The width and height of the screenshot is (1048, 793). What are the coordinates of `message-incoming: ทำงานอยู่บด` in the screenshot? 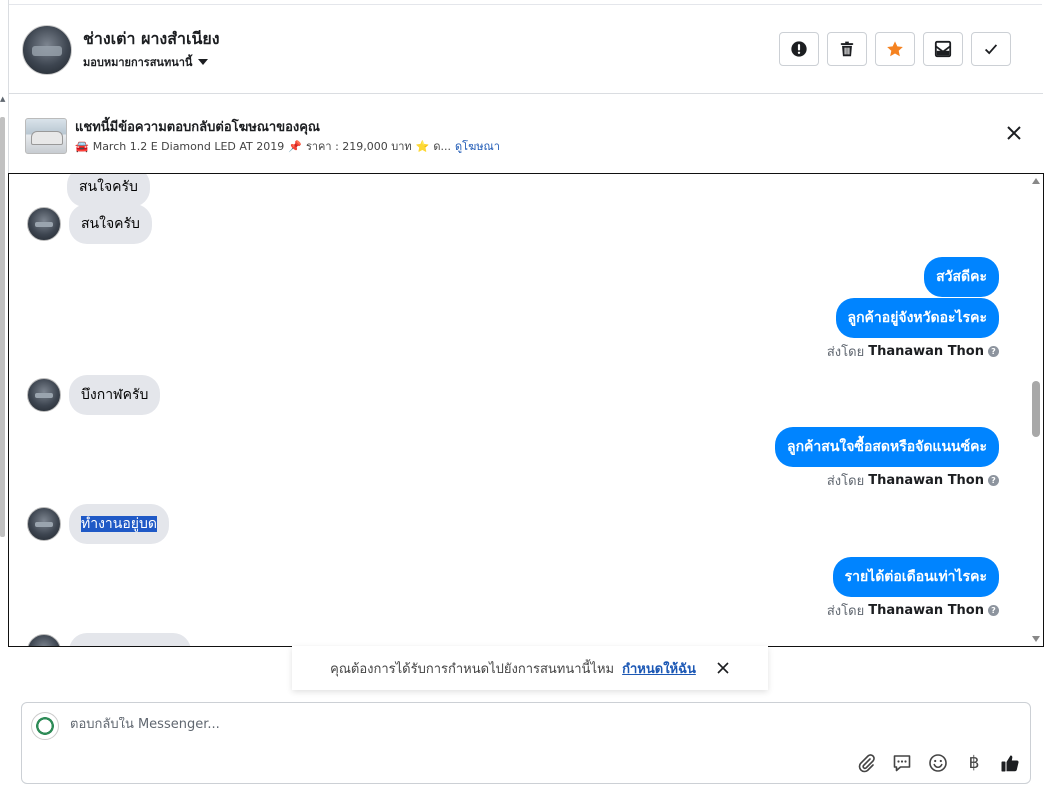 It's located at (98, 524).